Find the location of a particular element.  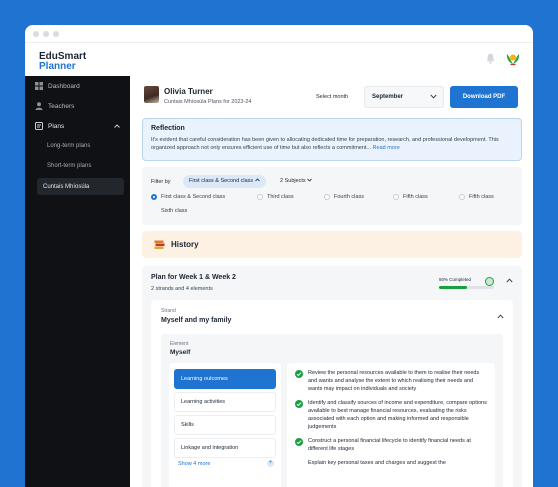

subjects-filter-chip-label: 2 Subjects is located at coordinates (293, 181).